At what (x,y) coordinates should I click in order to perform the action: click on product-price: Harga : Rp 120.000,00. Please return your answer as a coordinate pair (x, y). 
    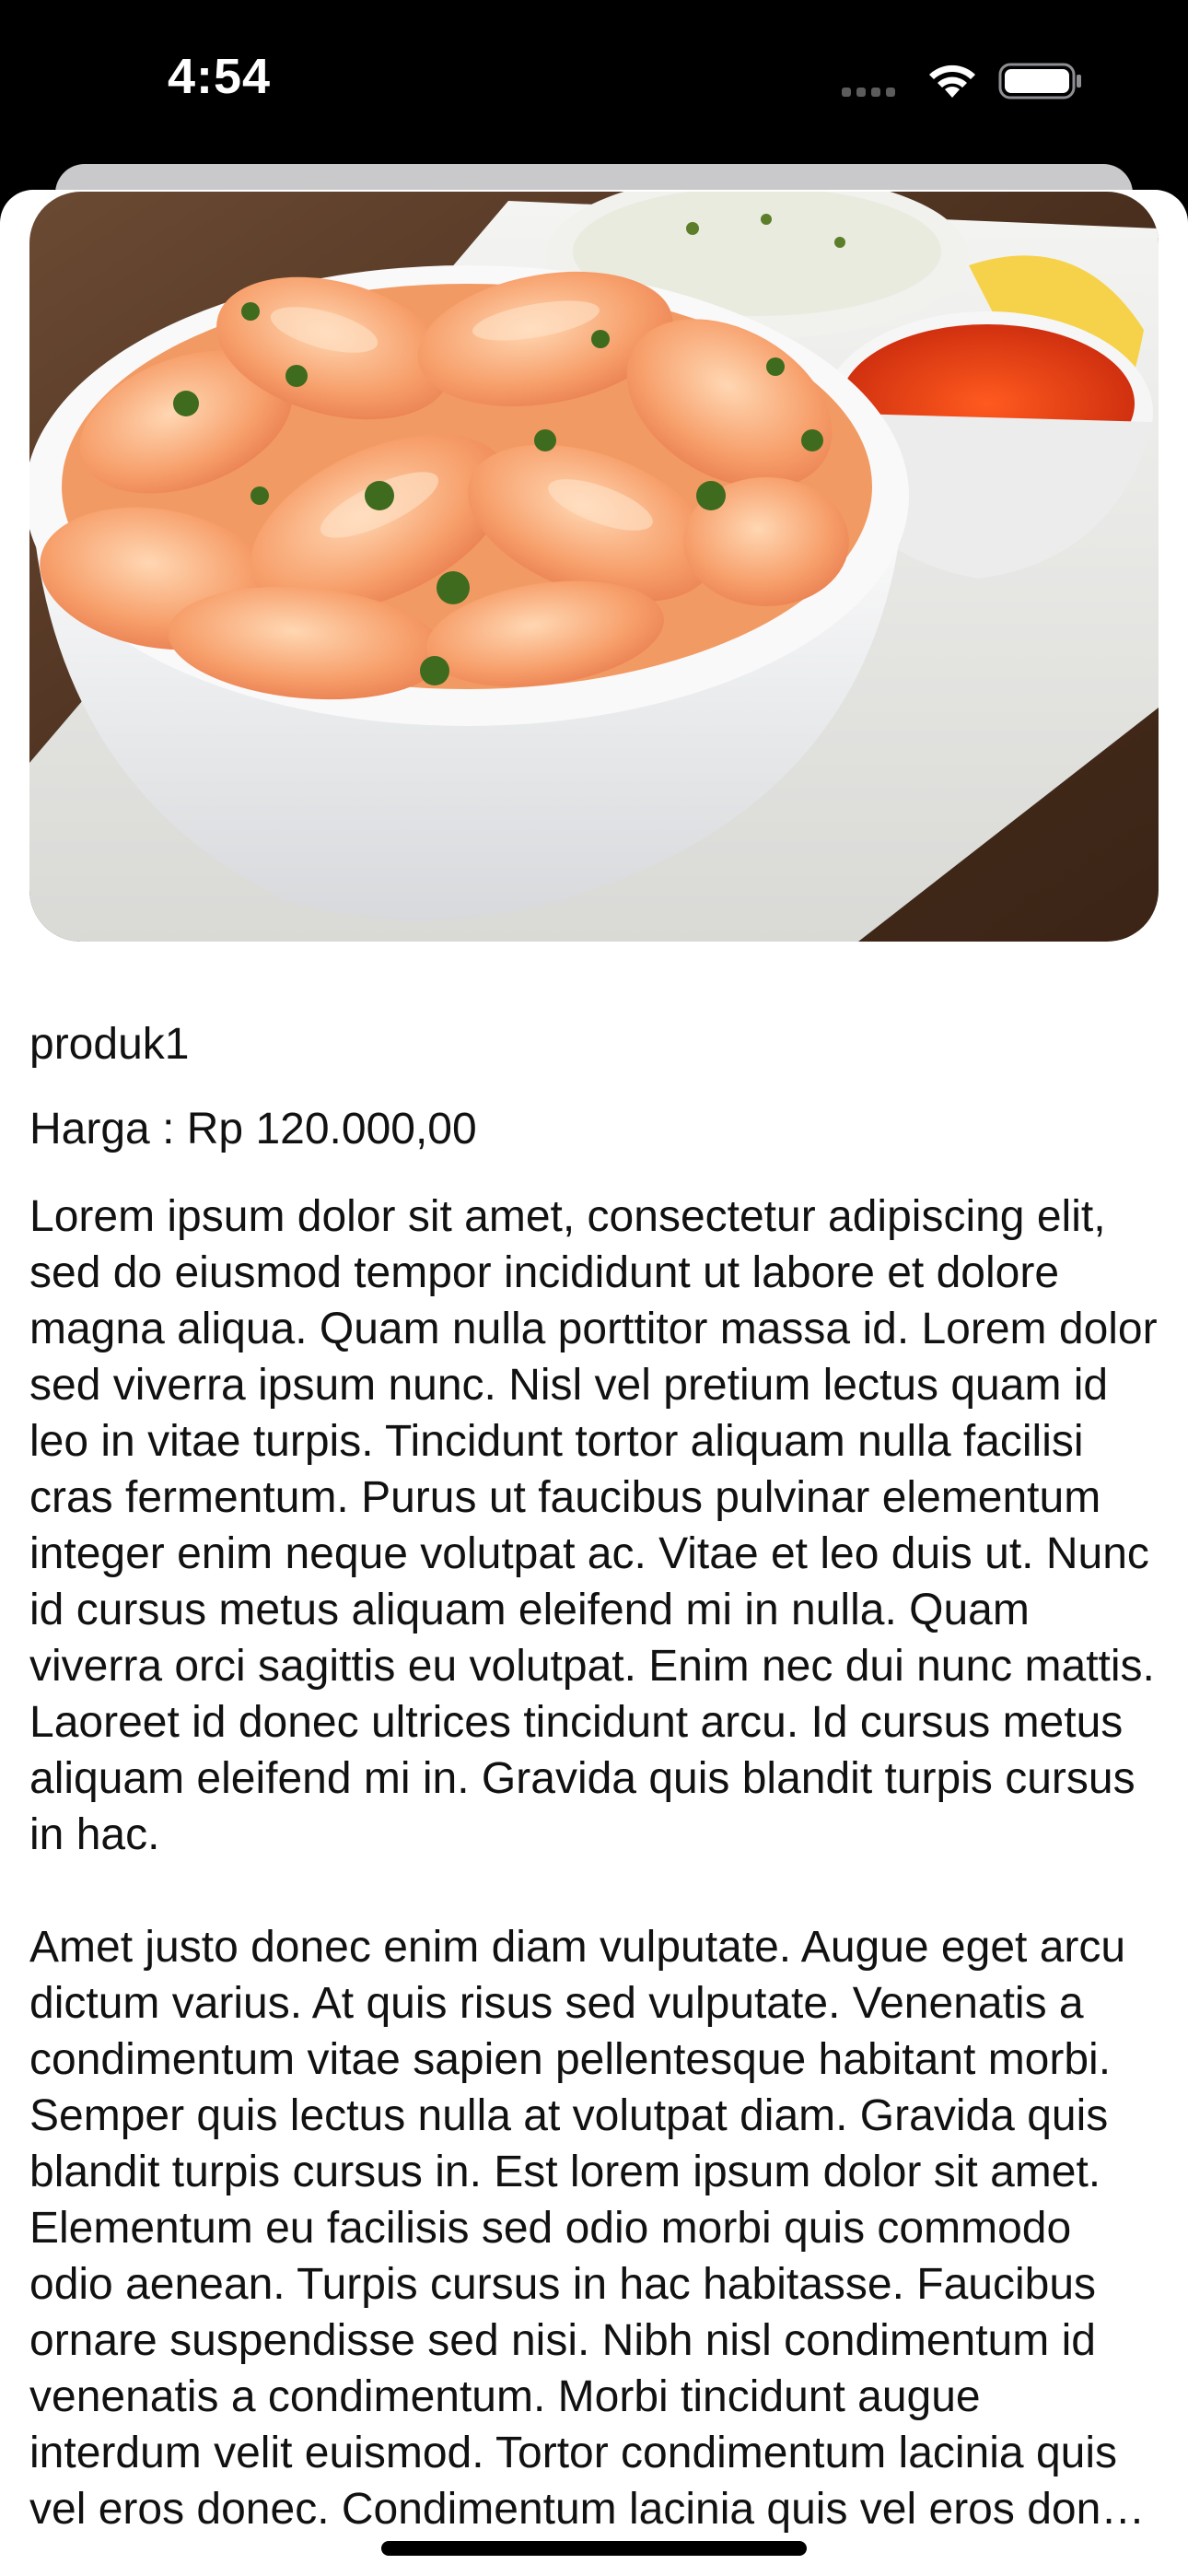
    Looking at the image, I should click on (253, 1129).